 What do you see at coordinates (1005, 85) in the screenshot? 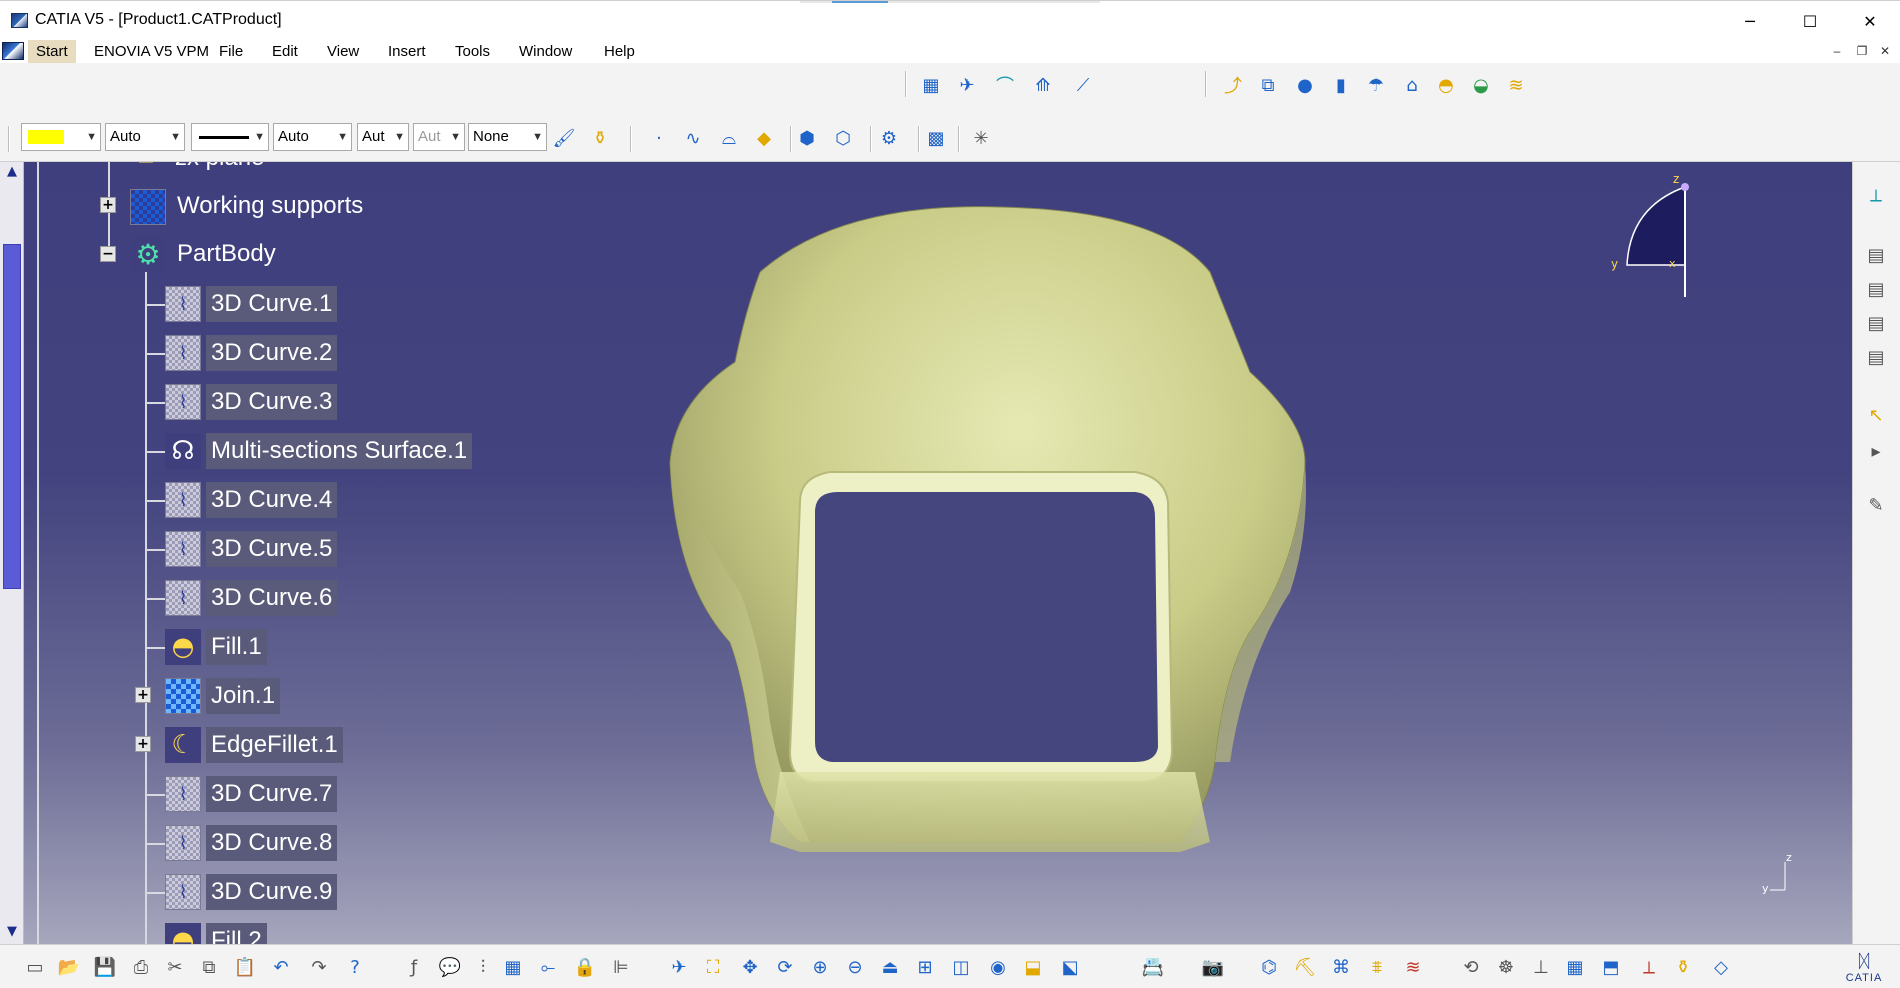
I see `surface-icon: ⌒` at bounding box center [1005, 85].